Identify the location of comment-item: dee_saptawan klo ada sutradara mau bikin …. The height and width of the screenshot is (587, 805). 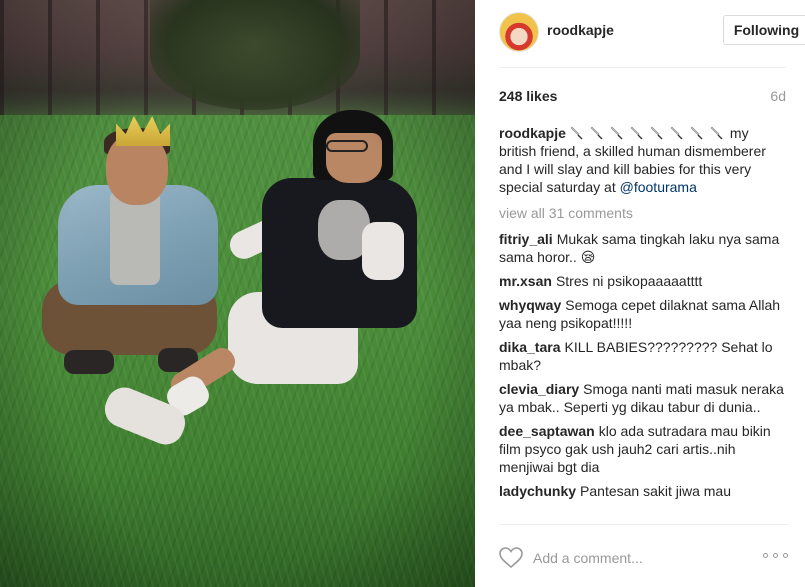
(644, 449).